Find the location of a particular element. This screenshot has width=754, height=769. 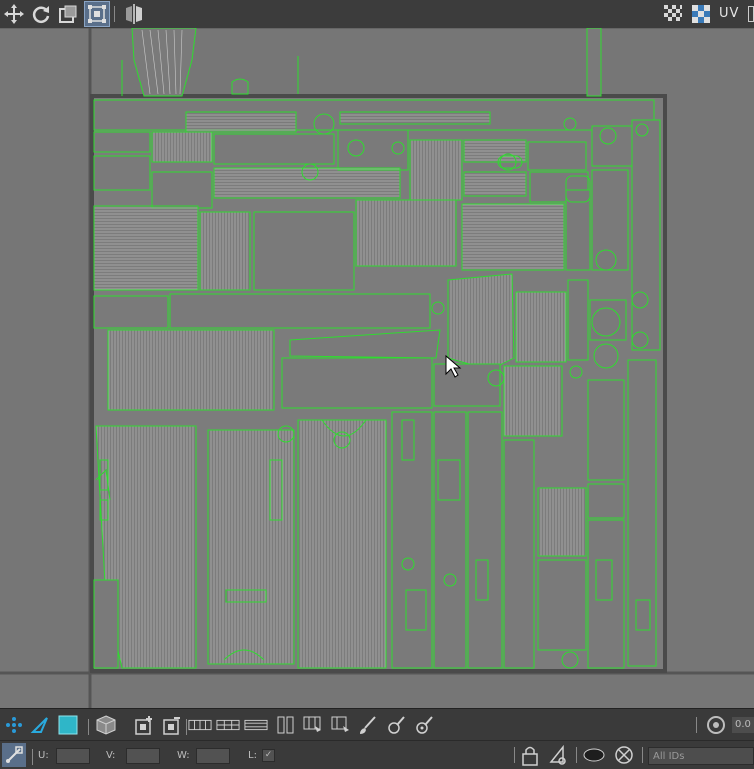

value-field: 0.0 is located at coordinates (743, 725).